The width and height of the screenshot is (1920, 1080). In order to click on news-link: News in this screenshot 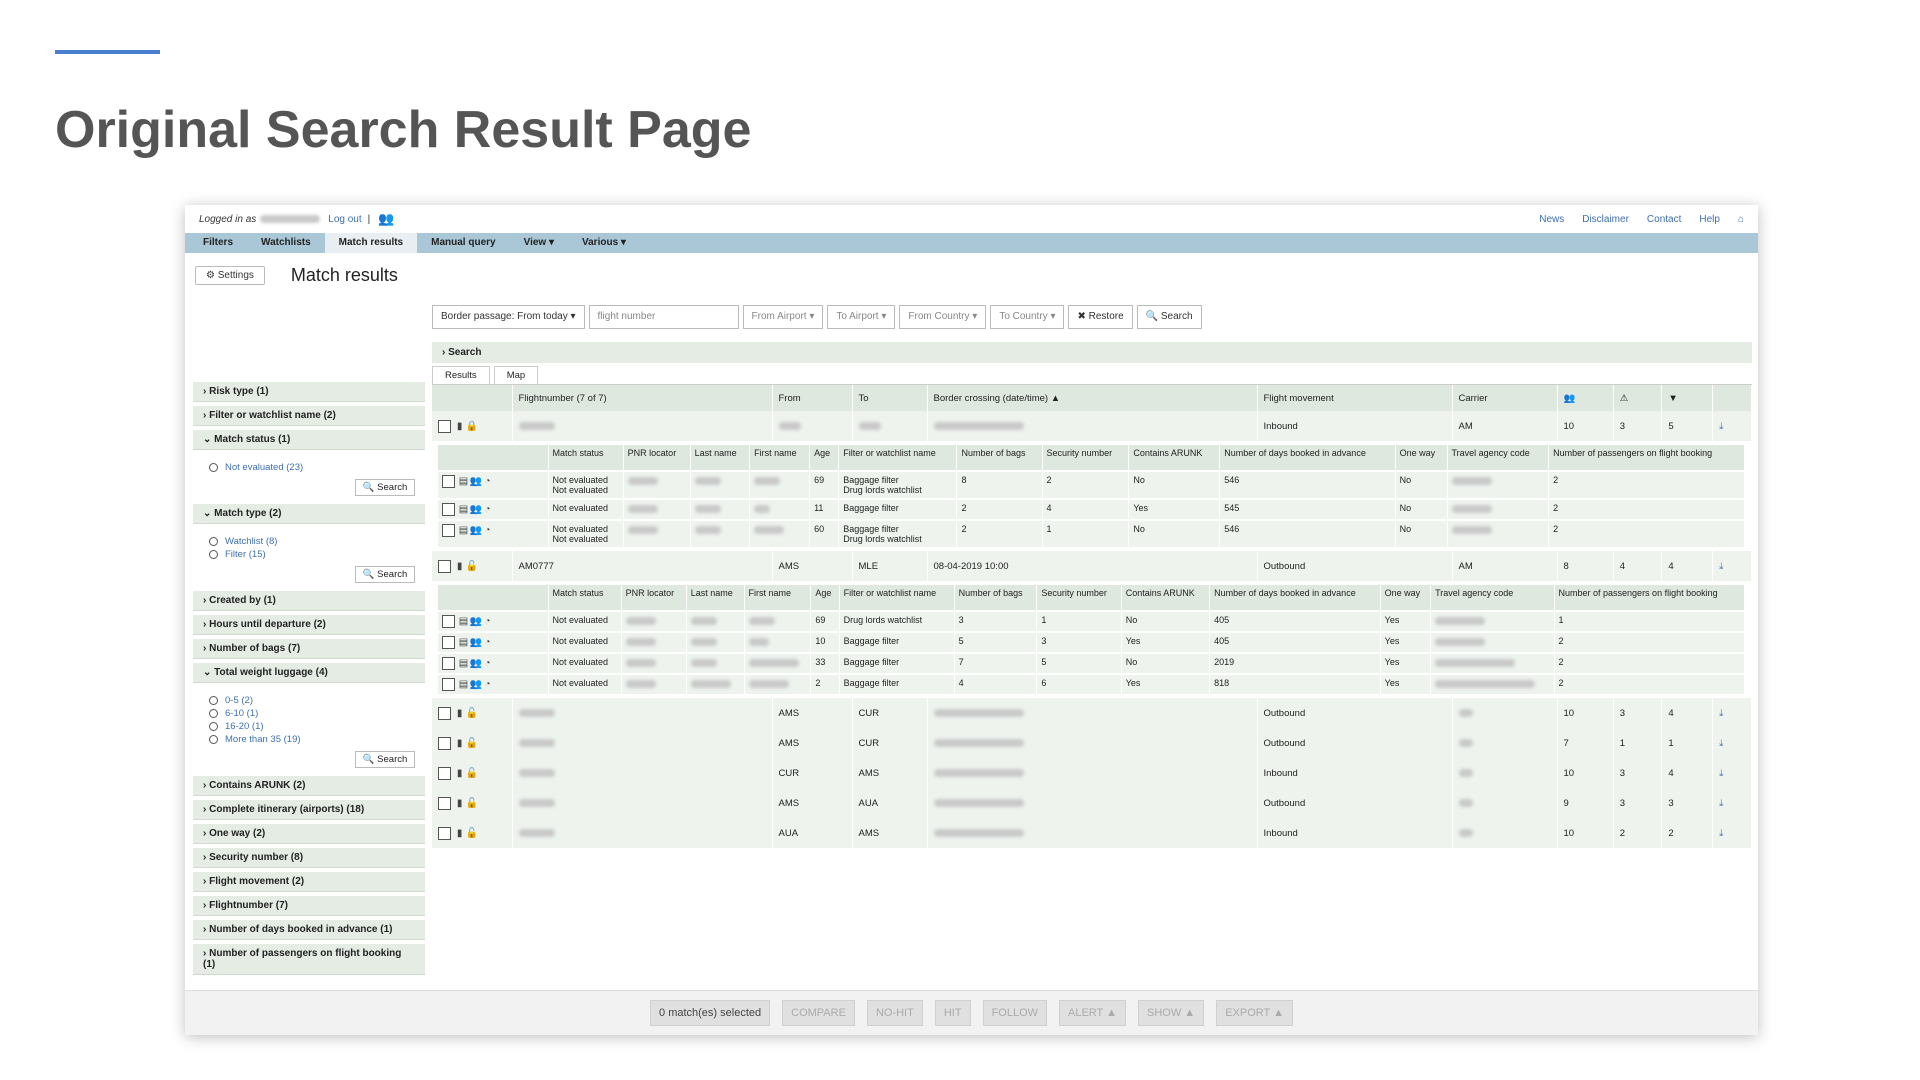, I will do `click(1551, 219)`.